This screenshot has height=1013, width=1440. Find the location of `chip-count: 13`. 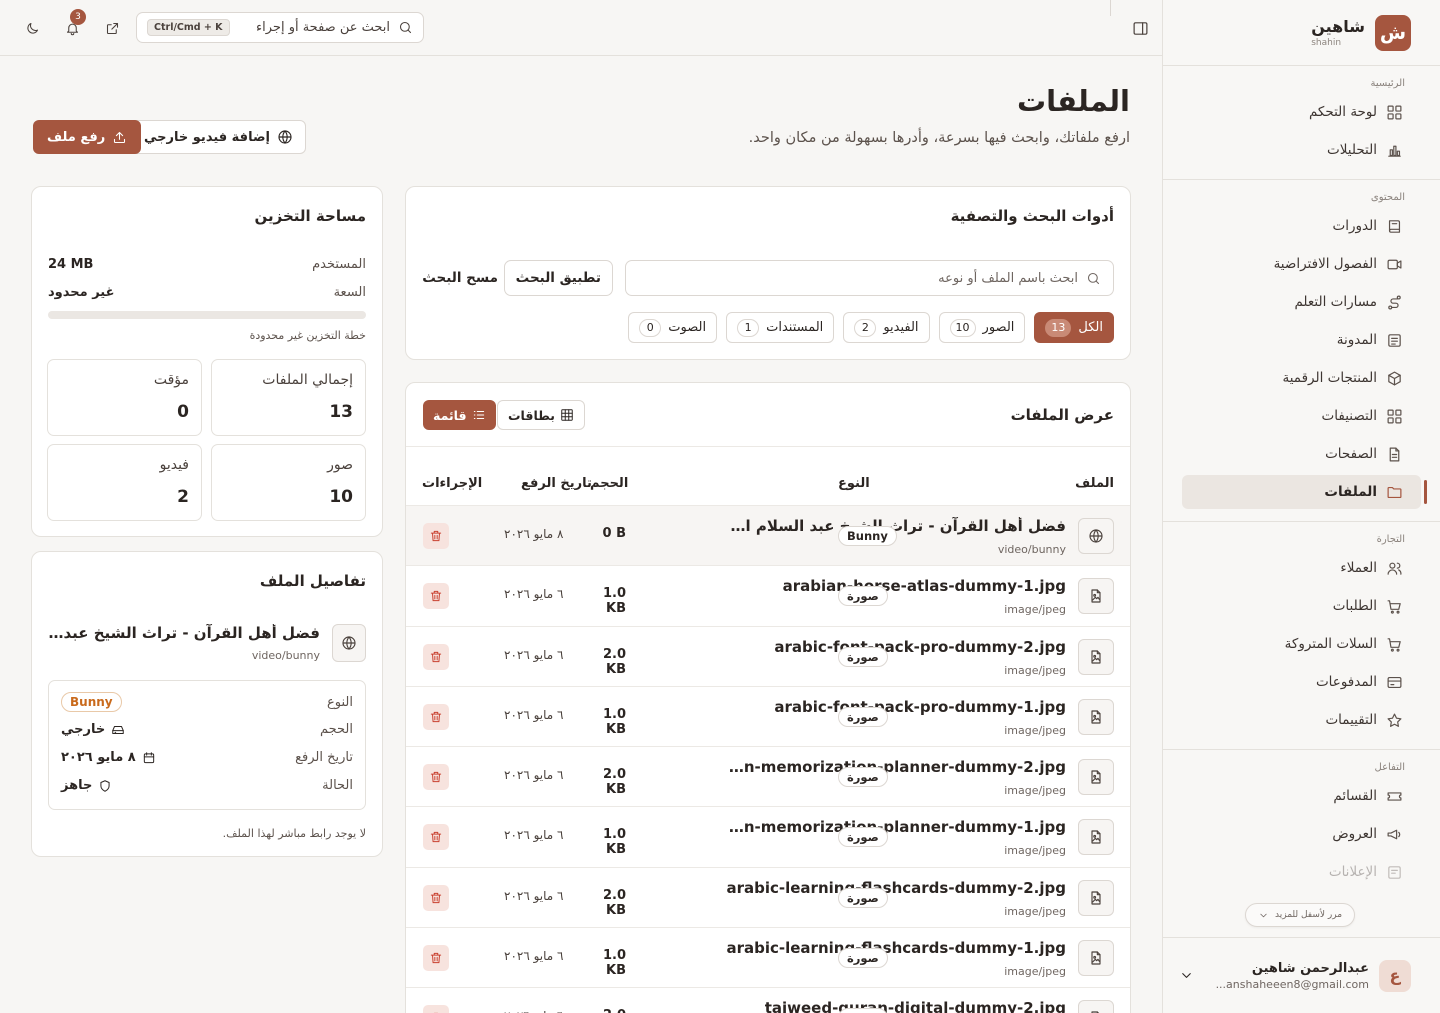

chip-count: 13 is located at coordinates (1058, 327).